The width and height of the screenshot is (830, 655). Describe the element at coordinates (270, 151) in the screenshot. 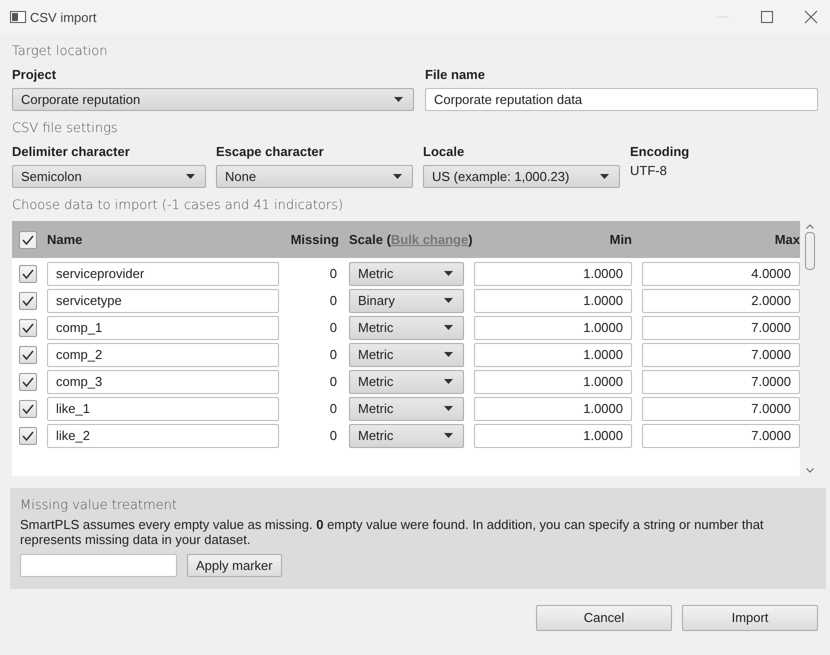

I see `field-label: Escape character` at that location.